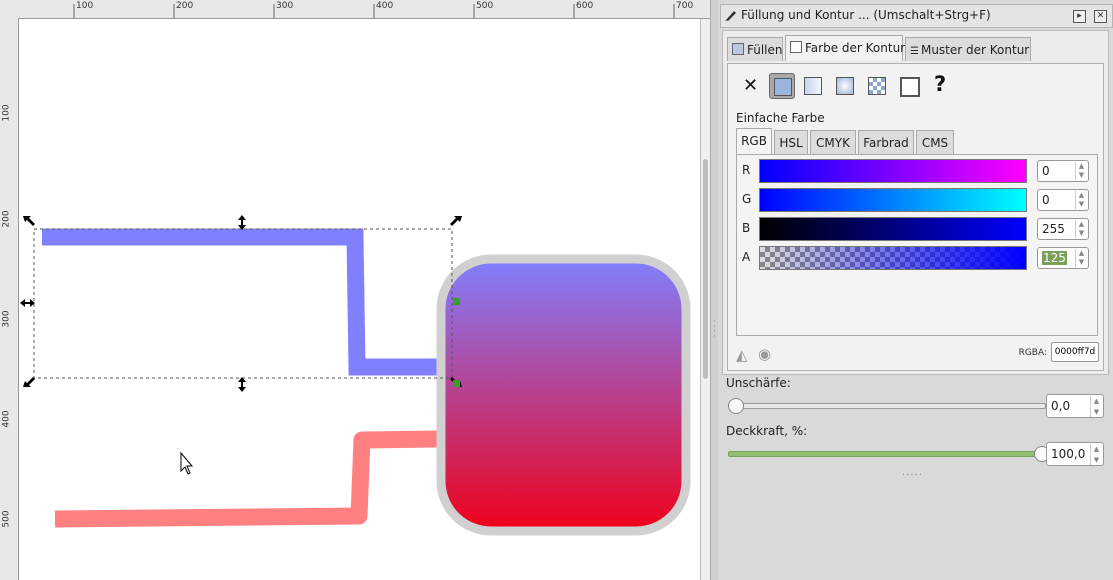  I want to click on dock-button: ▸, so click(1079, 16).